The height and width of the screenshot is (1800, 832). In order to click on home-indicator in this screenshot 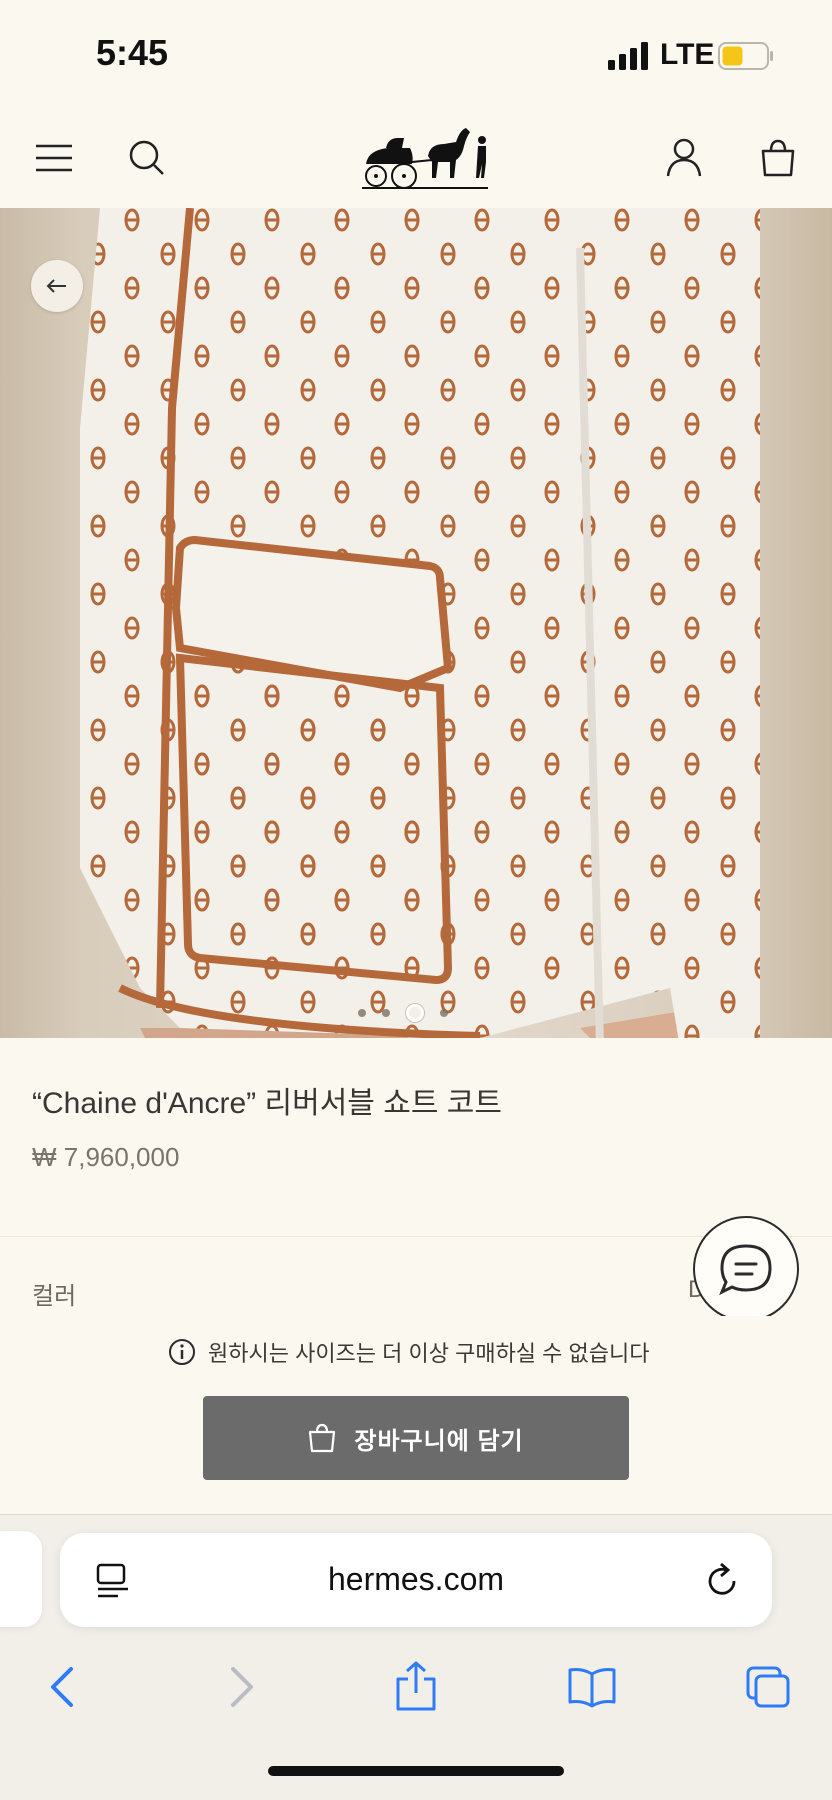, I will do `click(416, 1771)`.